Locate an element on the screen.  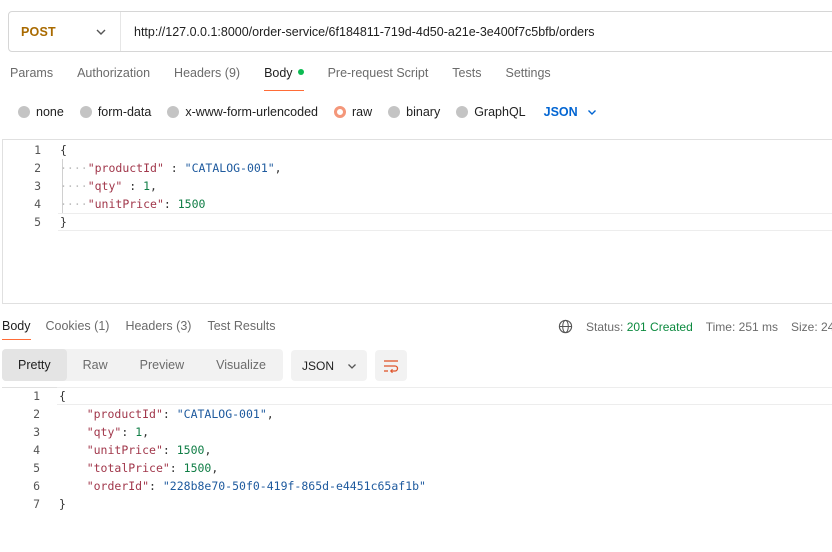
code-line: 3 "qty": 1, is located at coordinates (417, 432).